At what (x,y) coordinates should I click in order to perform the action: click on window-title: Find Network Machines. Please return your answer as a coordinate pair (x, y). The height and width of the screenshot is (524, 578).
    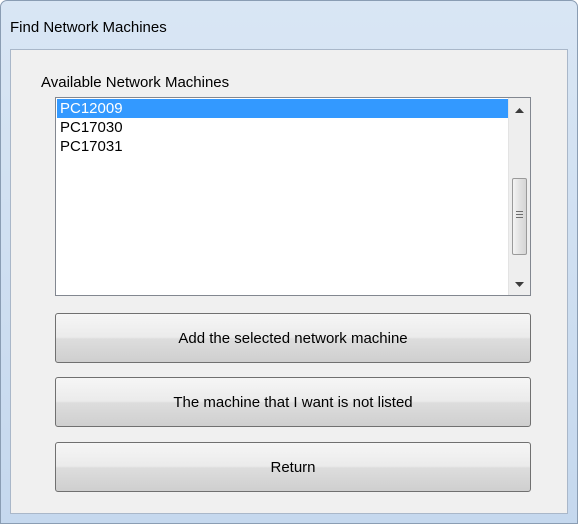
    Looking at the image, I should click on (88, 27).